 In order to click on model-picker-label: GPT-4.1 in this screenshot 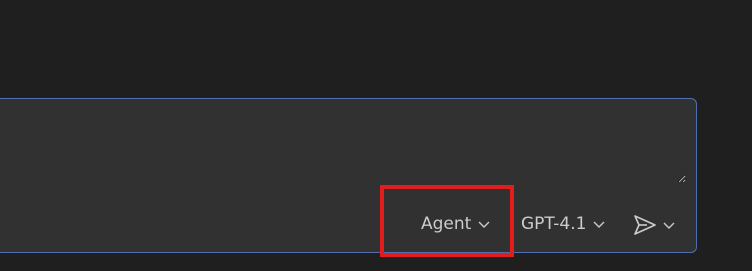, I will do `click(554, 224)`.